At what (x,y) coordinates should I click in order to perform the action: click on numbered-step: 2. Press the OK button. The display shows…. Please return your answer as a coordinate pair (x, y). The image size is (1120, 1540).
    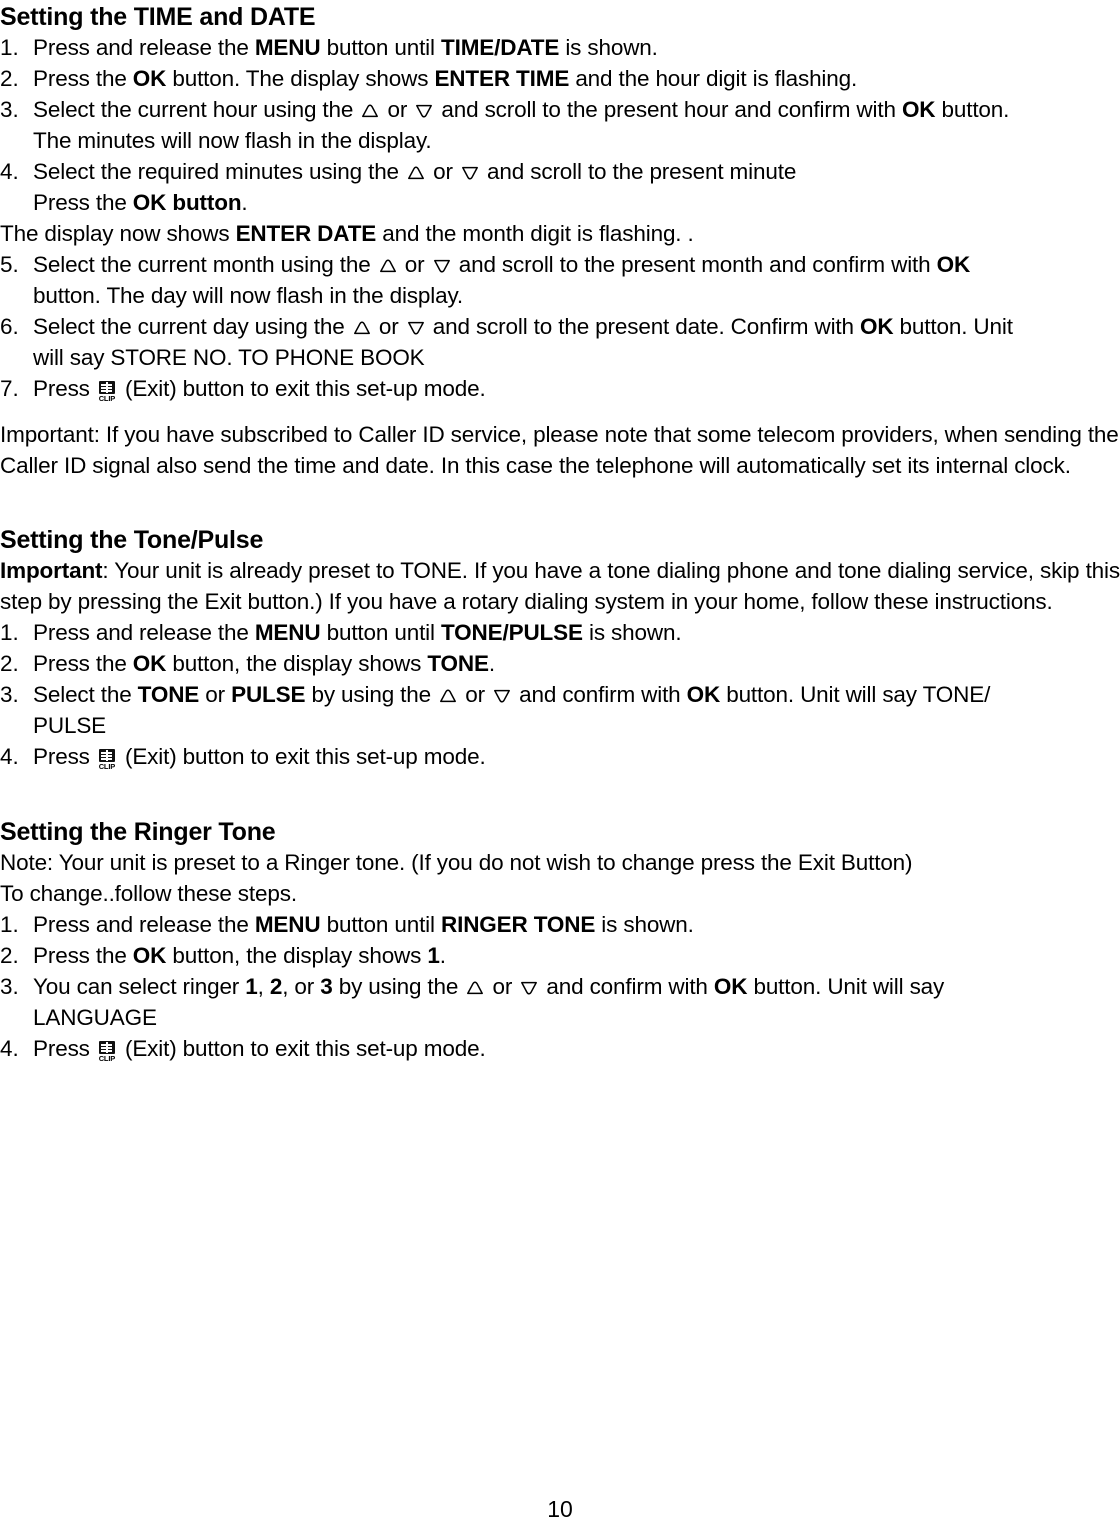
    Looking at the image, I should click on (560, 78).